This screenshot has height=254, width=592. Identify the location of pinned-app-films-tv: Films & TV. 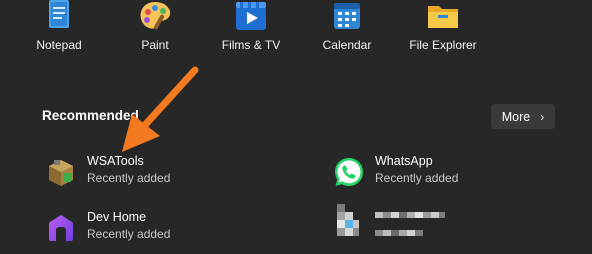
(251, 30).